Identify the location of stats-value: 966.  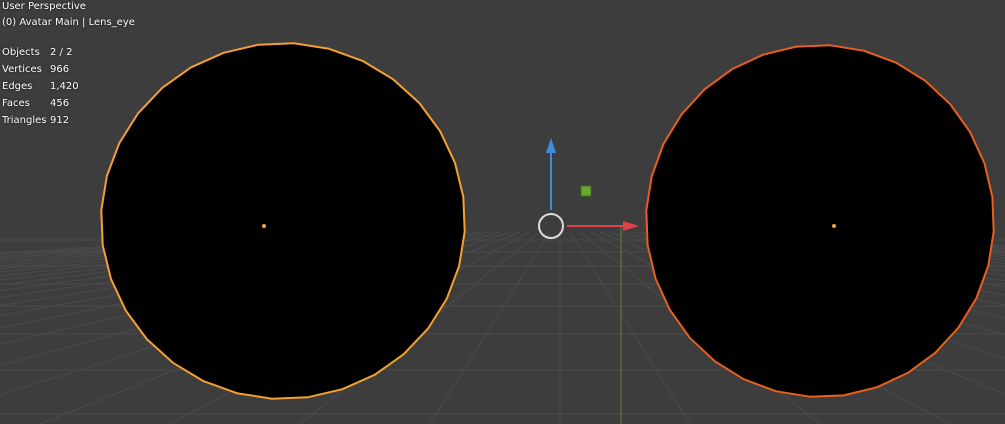
(60, 69).